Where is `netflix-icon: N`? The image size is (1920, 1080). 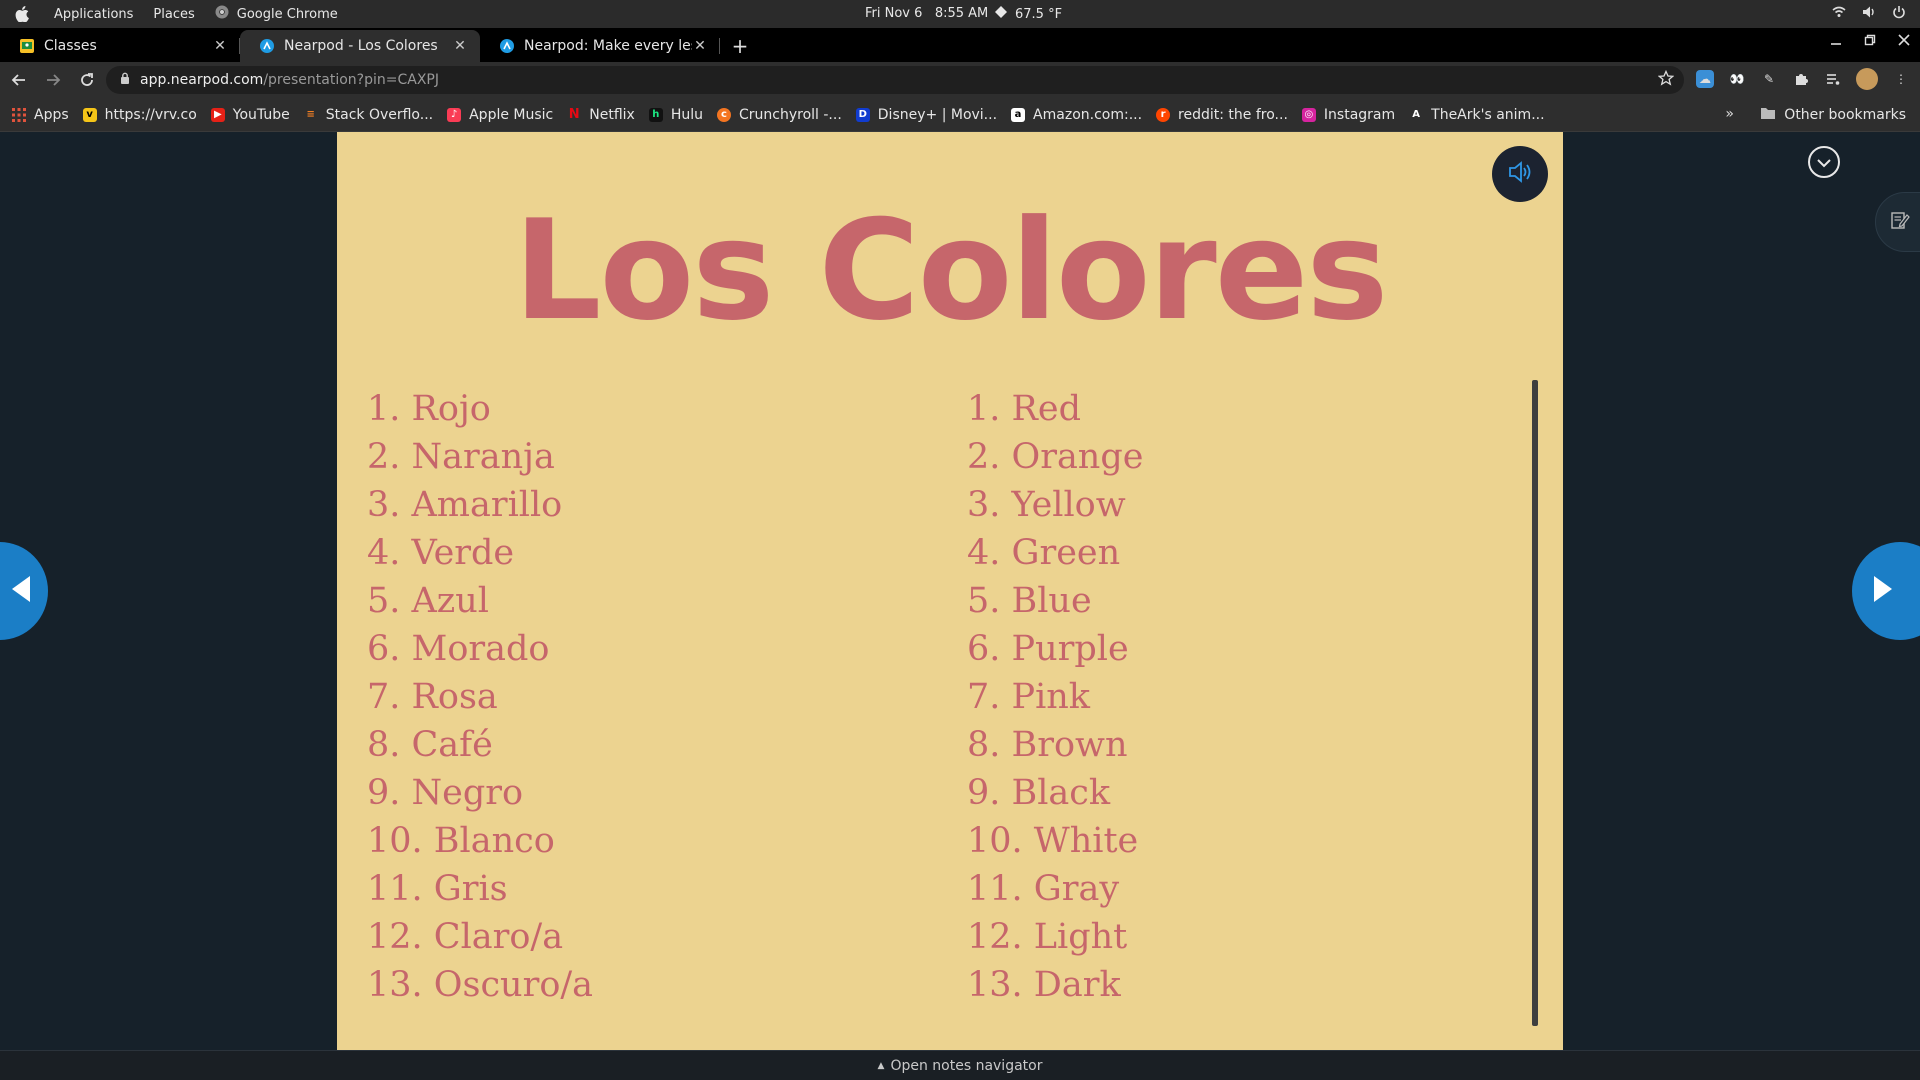
netflix-icon: N is located at coordinates (574, 114).